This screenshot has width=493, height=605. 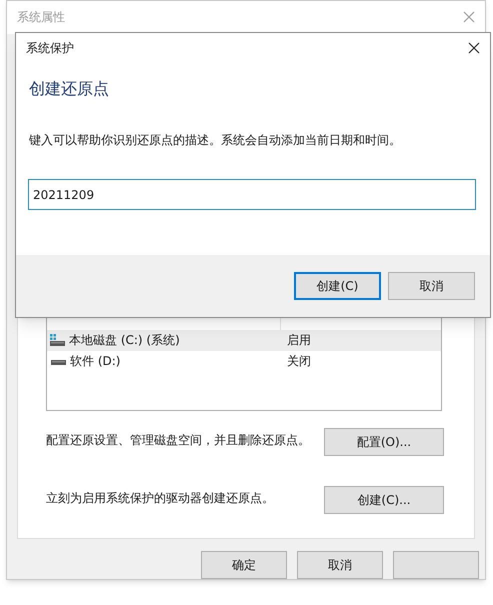 What do you see at coordinates (244, 340) in the screenshot?
I see `drive-row: 本地磁盘 (C:) (系统) 启用` at bounding box center [244, 340].